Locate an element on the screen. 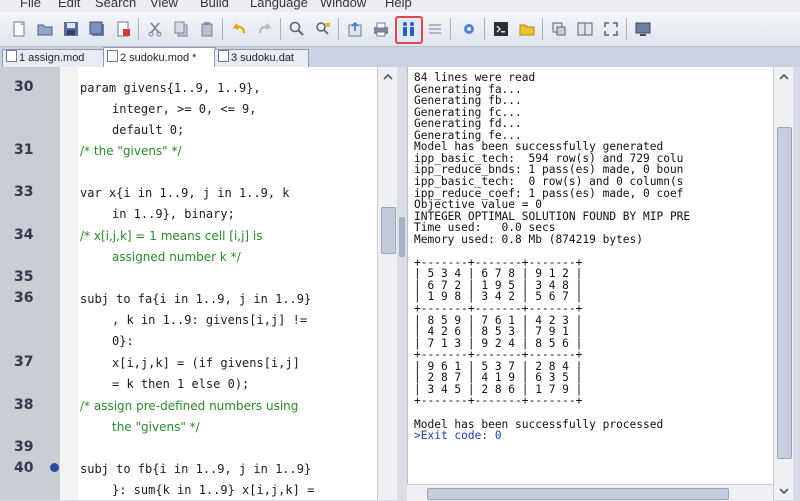 Image resolution: width=800 pixels, height=501 pixels. redo-icon is located at coordinates (265, 29).